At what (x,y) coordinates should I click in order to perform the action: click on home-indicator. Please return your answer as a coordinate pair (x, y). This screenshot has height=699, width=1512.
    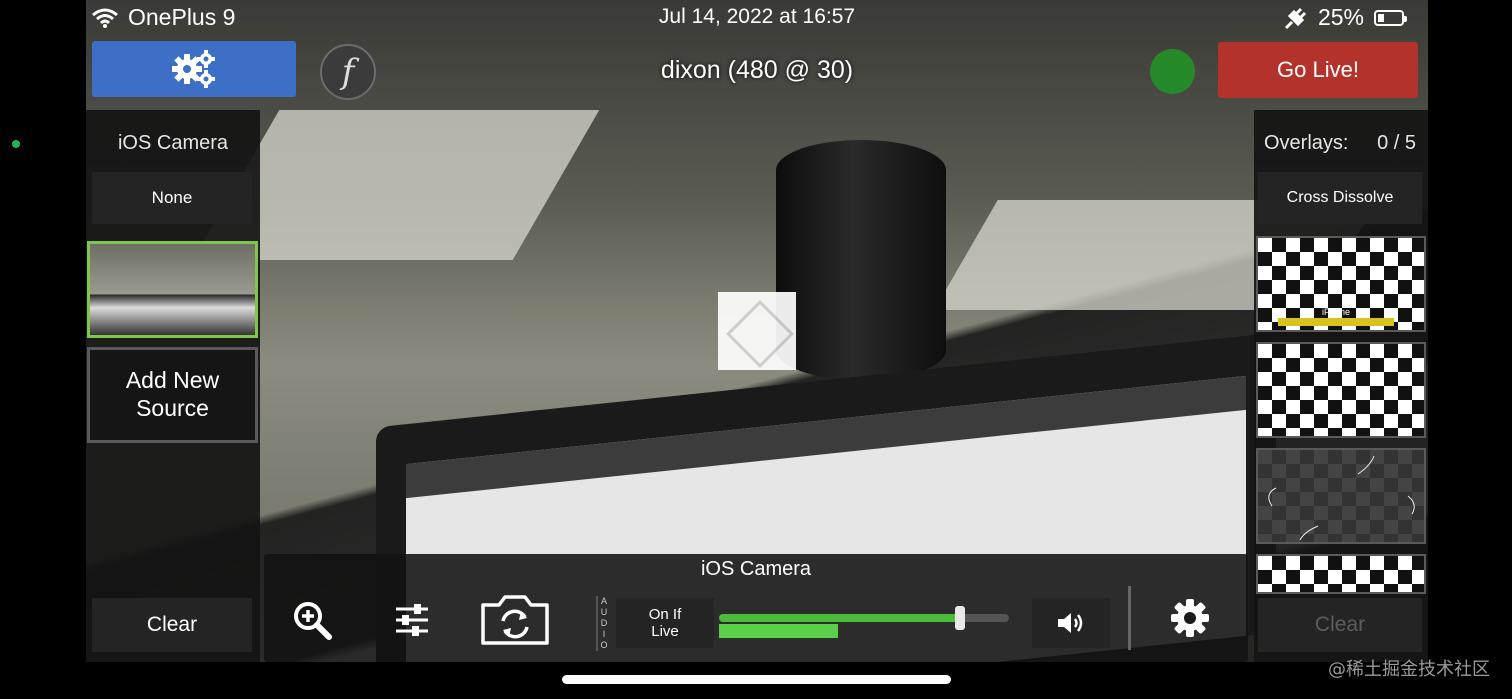
    Looking at the image, I should click on (756, 679).